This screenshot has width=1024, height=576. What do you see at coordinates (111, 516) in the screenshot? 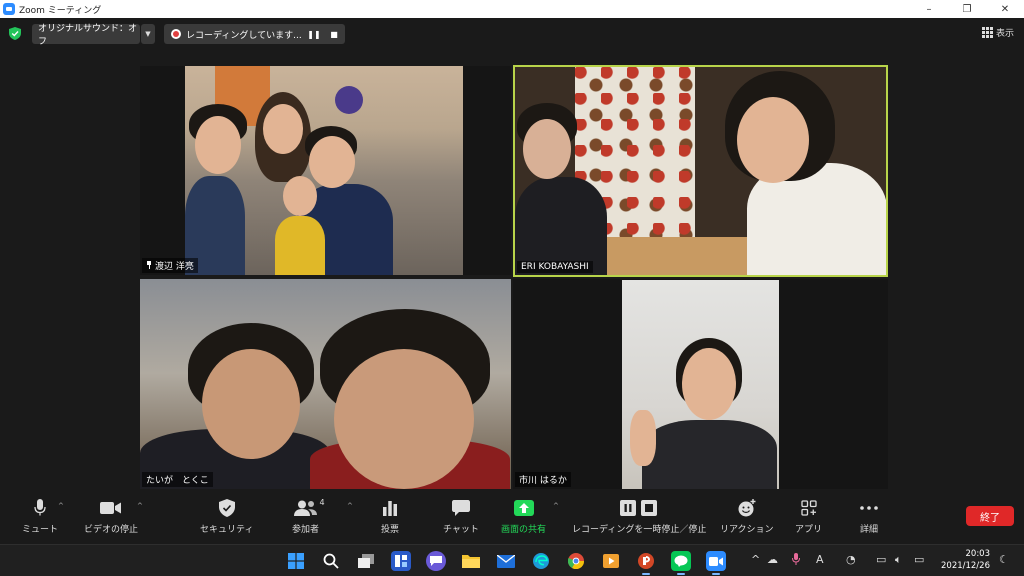
I see `stop-video-button: ビデオの停止` at bounding box center [111, 516].